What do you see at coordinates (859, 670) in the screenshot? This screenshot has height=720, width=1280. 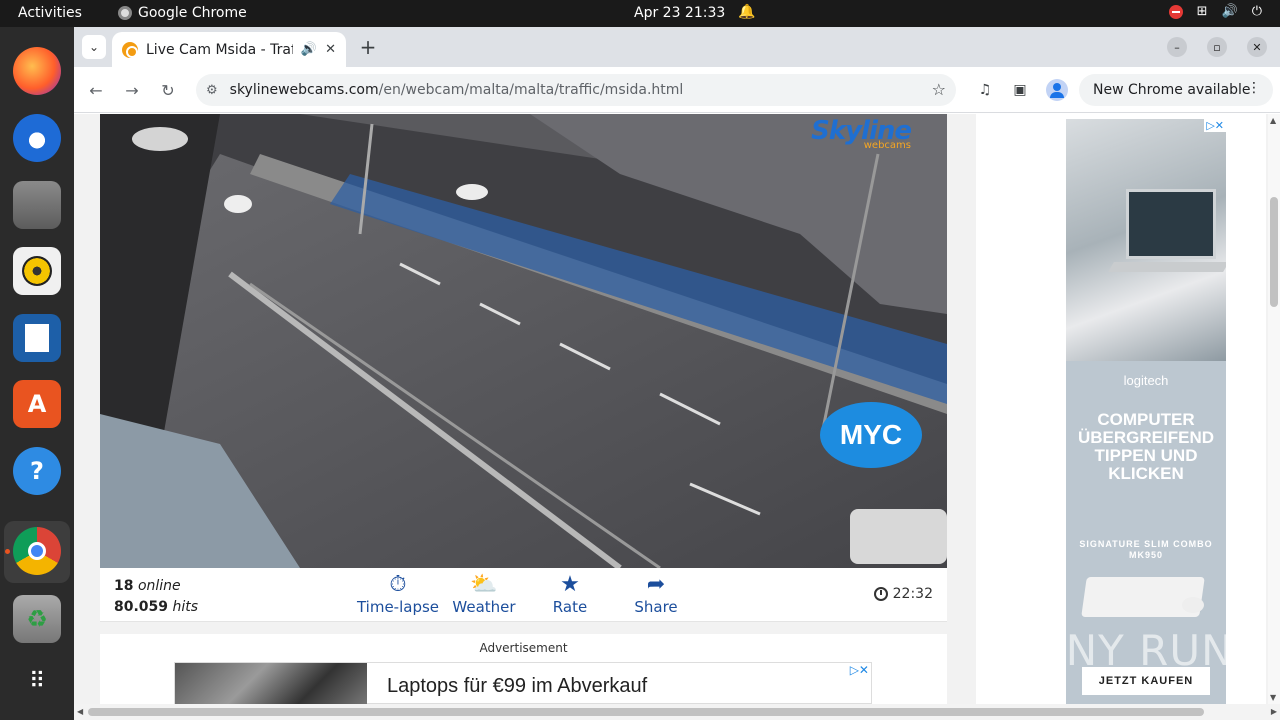 I see `adchoices-close-icon: ▷✕` at bounding box center [859, 670].